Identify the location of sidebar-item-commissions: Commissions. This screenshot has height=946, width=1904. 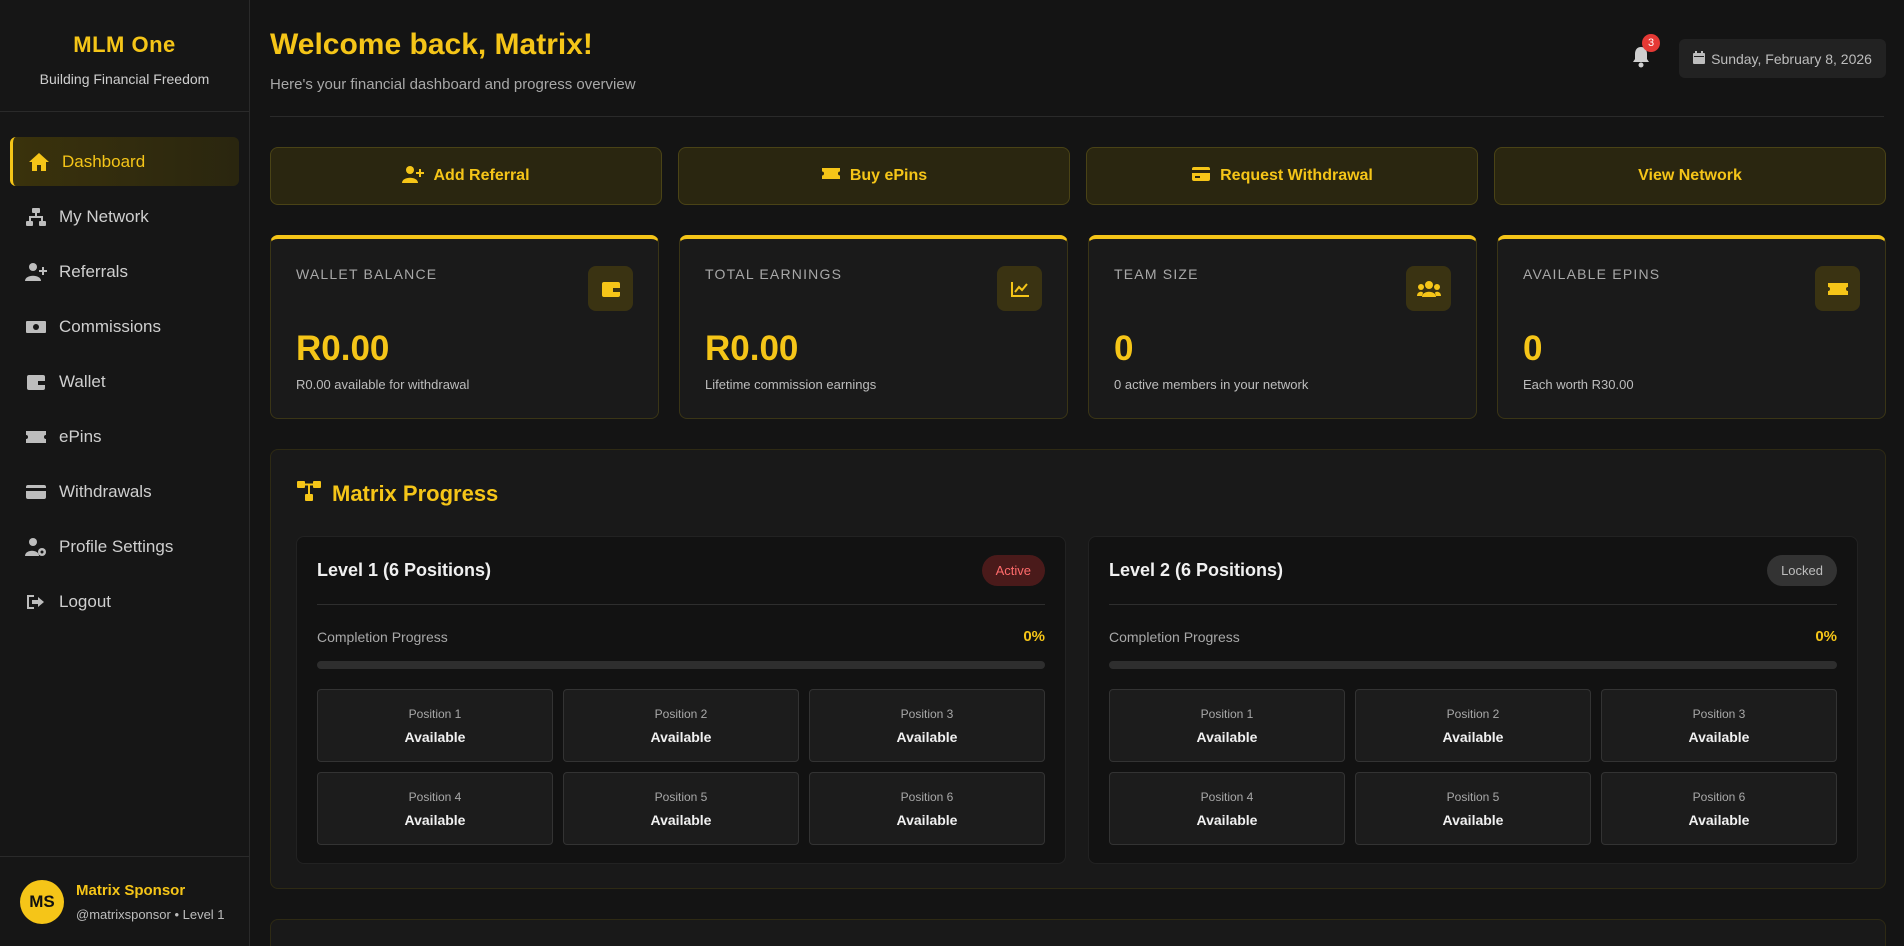
(124, 326).